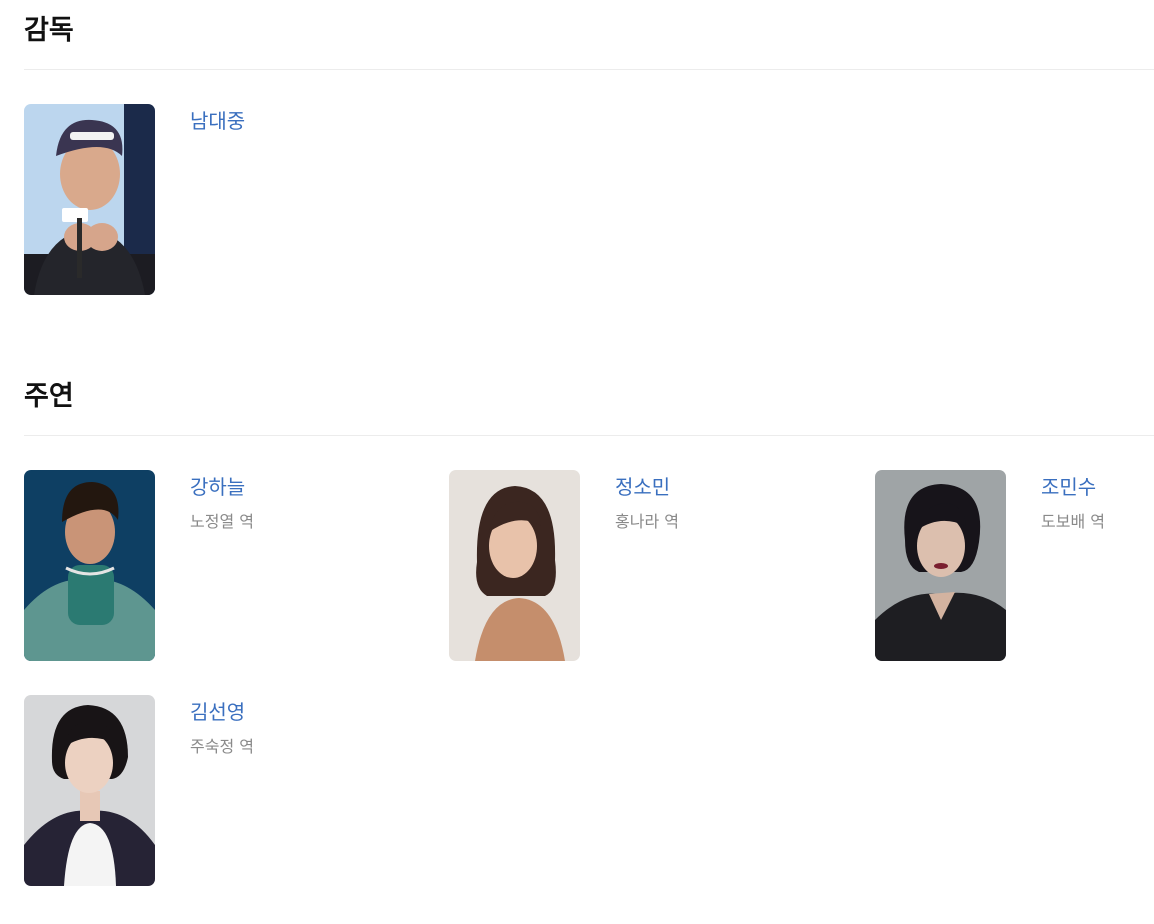 Image resolution: width=1154 pixels, height=924 pixels. I want to click on director-card: 남대중, so click(224, 200).